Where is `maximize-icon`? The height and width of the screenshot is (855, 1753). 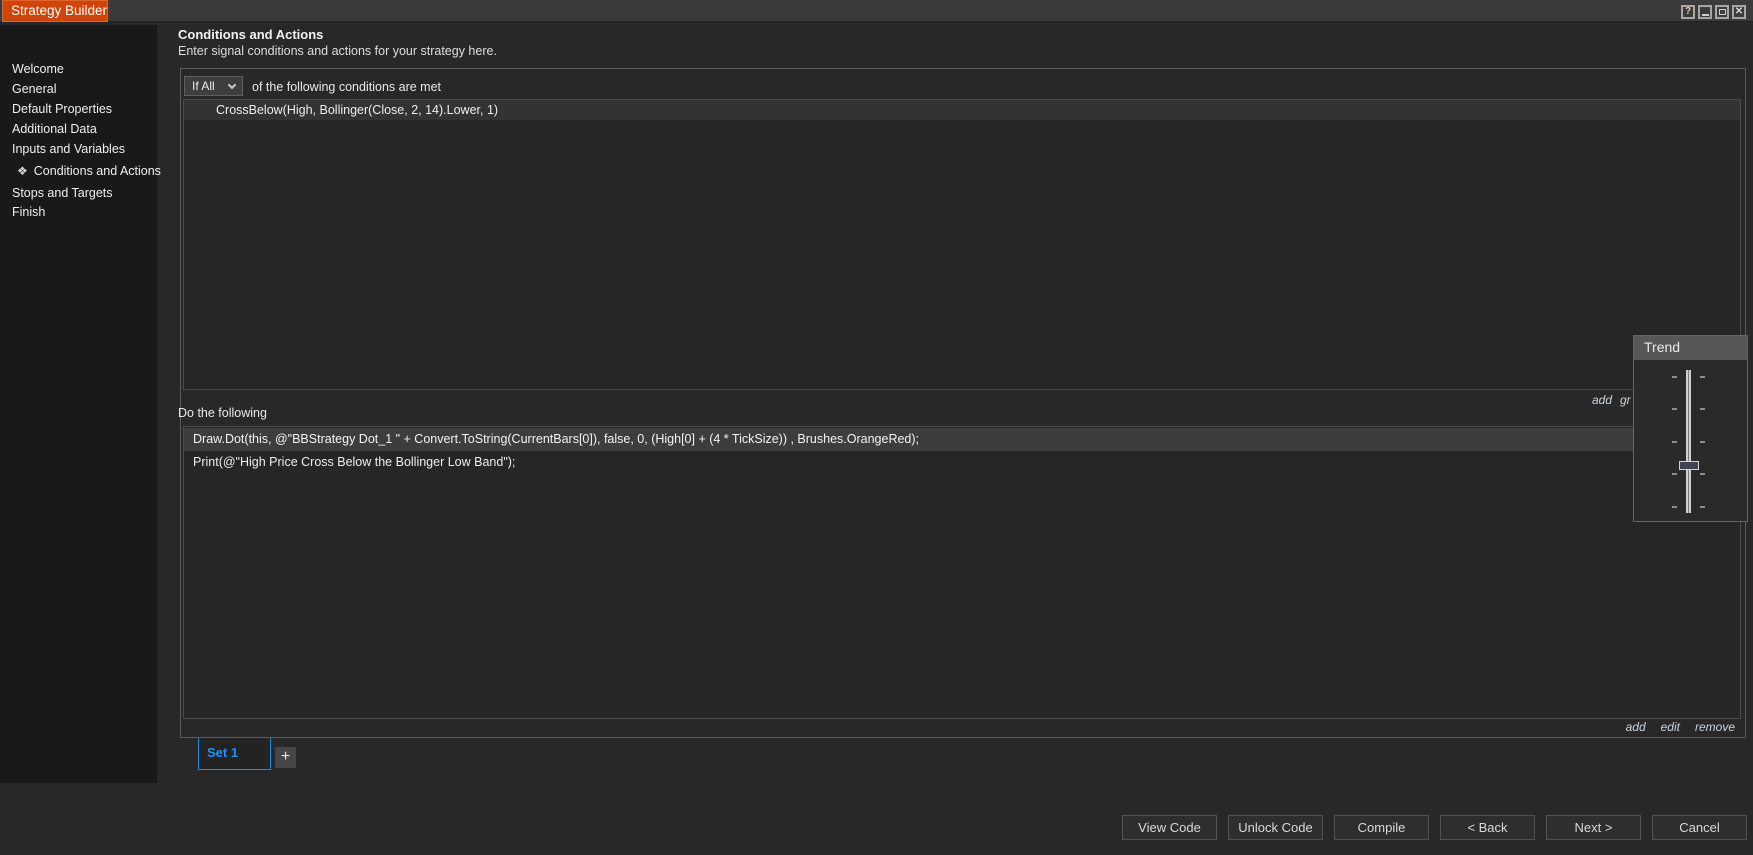 maximize-icon is located at coordinates (1722, 12).